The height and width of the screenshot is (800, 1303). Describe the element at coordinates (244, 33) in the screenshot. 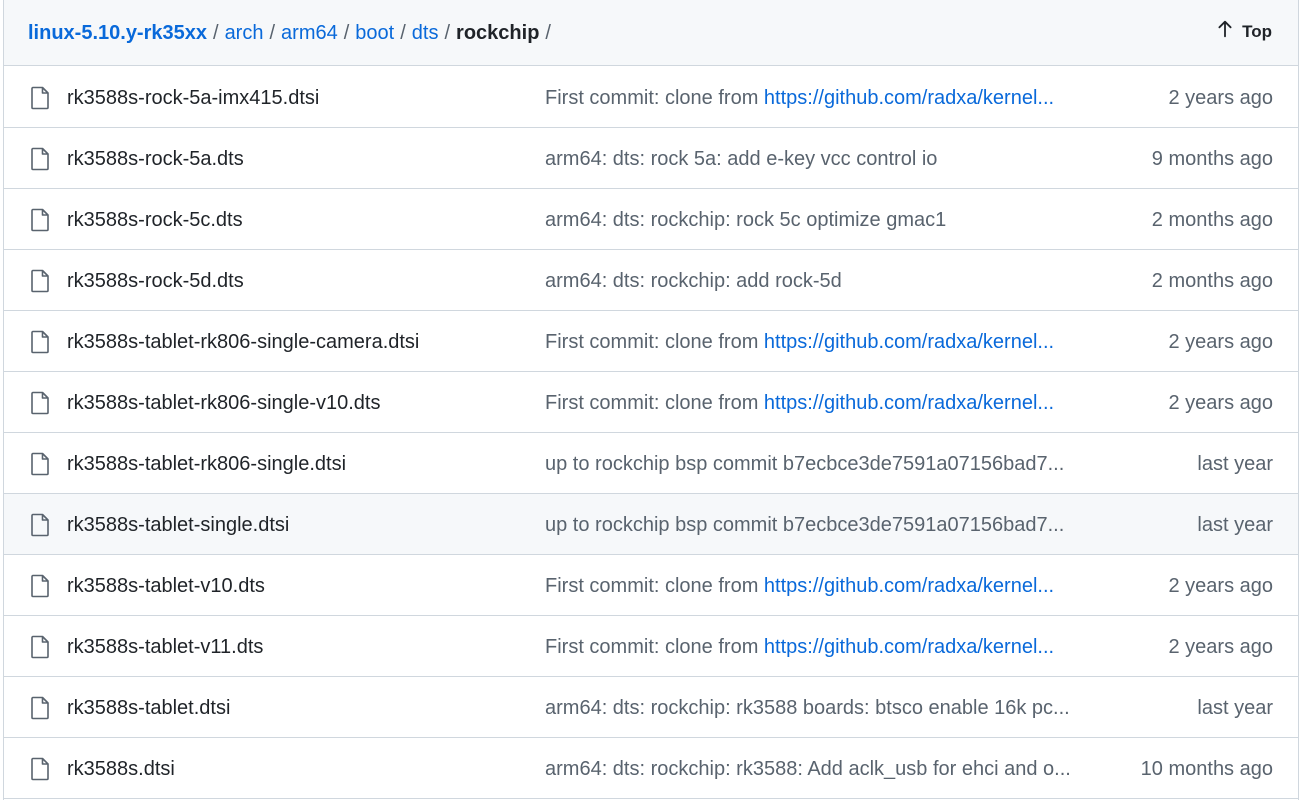

I see `breadcrumb-link-arch: arch` at that location.